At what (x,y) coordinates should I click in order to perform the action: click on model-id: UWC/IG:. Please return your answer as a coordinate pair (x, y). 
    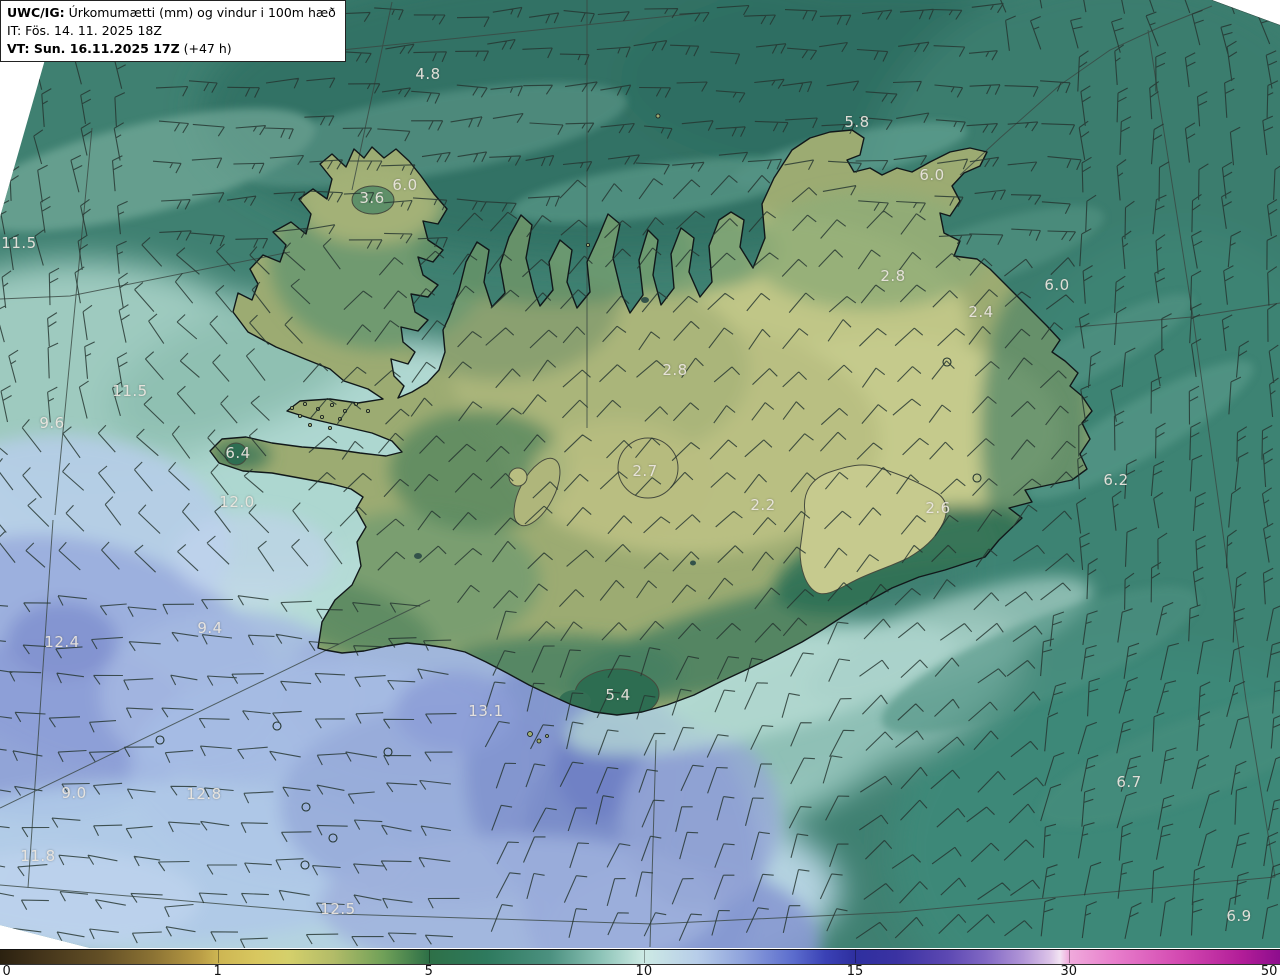
    Looking at the image, I should click on (36, 12).